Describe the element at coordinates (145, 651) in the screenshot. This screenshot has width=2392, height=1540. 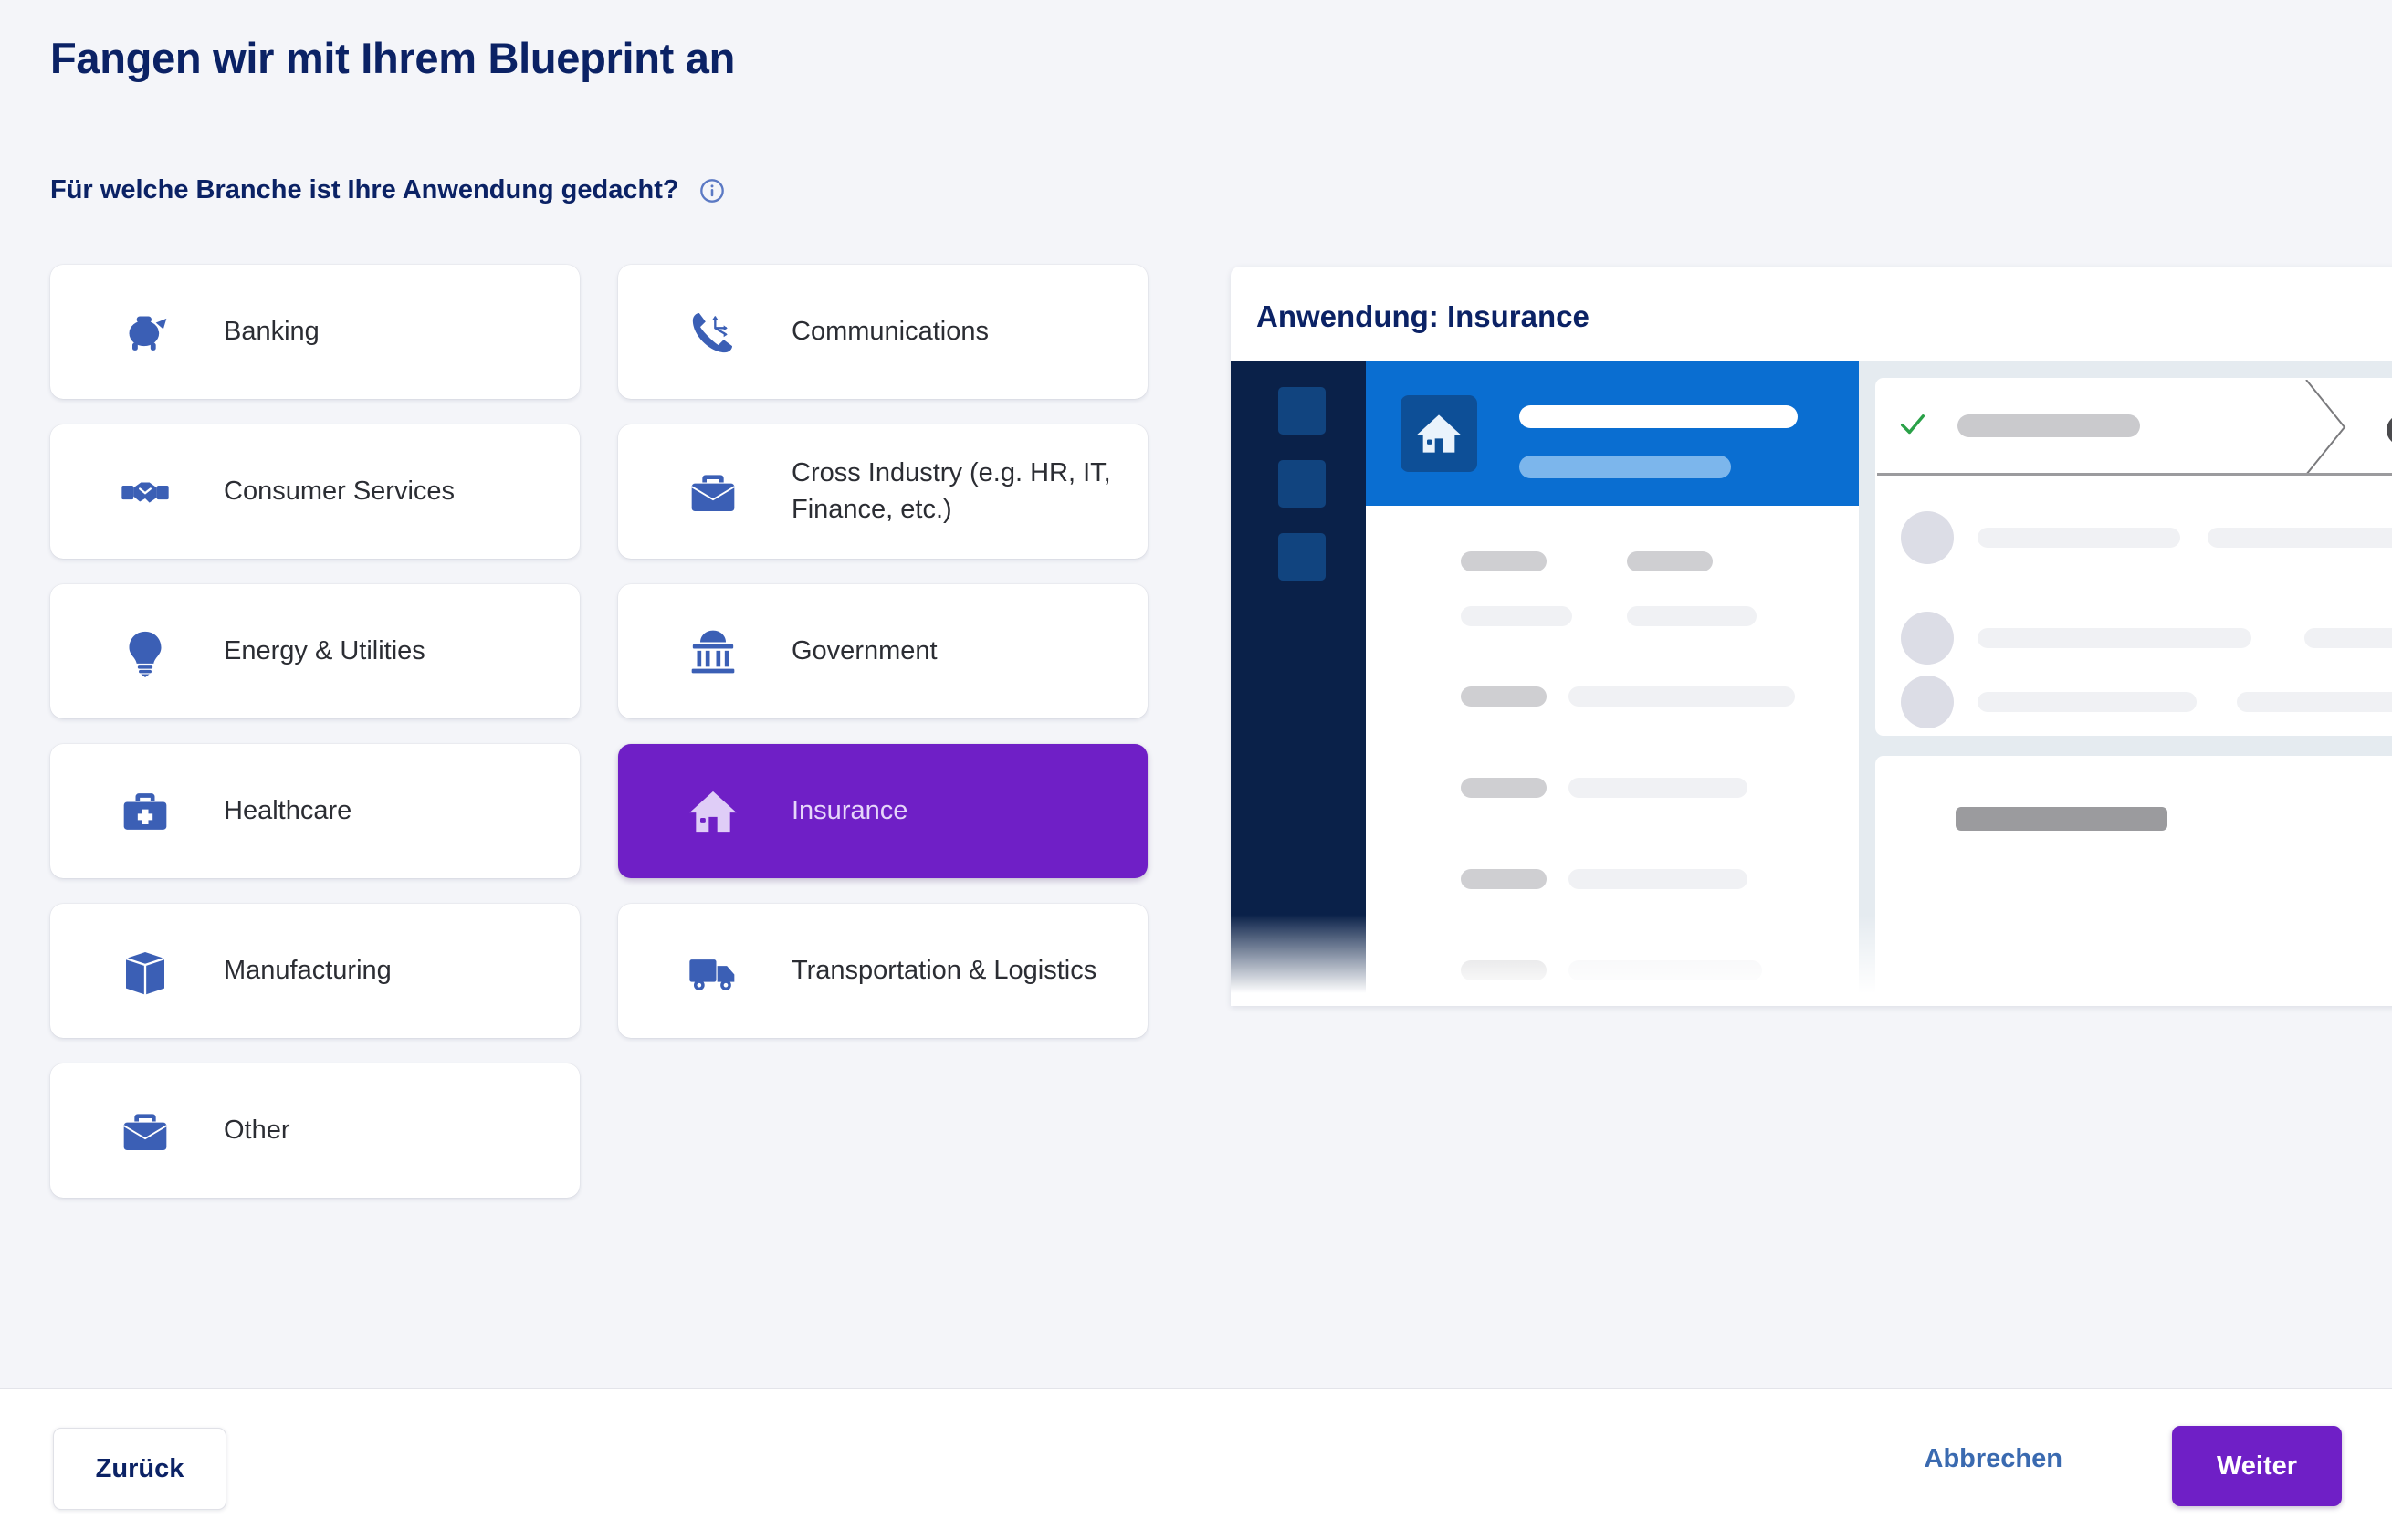
I see `lightbulb-icon` at that location.